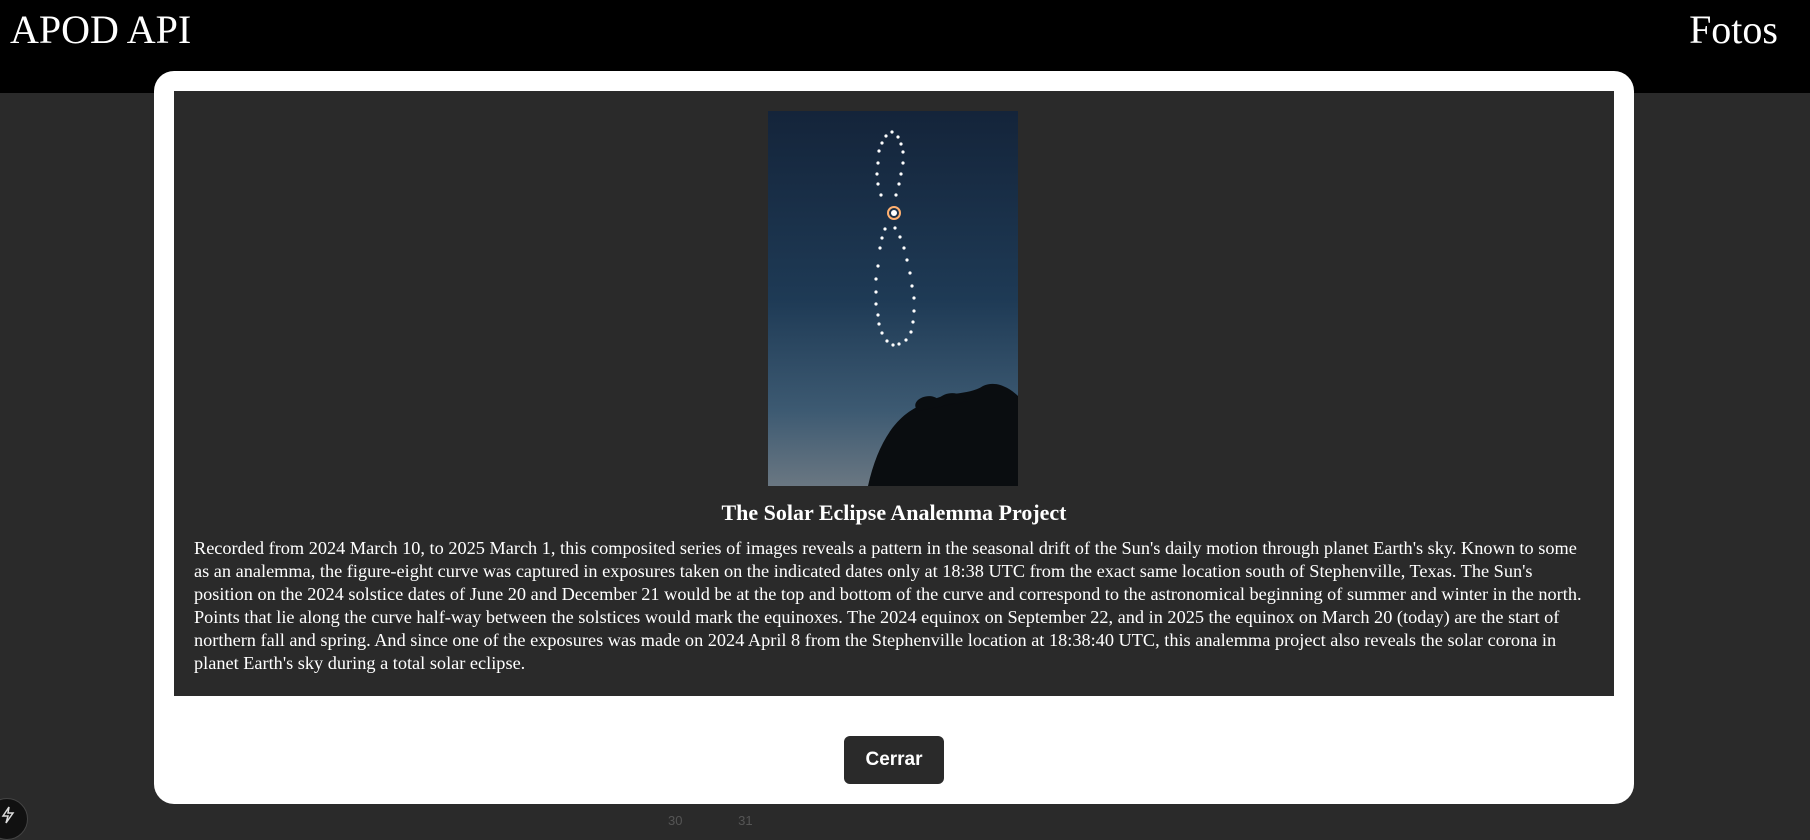 Image resolution: width=1810 pixels, height=840 pixels. What do you see at coordinates (745, 820) in the screenshot?
I see `background-number: 31` at bounding box center [745, 820].